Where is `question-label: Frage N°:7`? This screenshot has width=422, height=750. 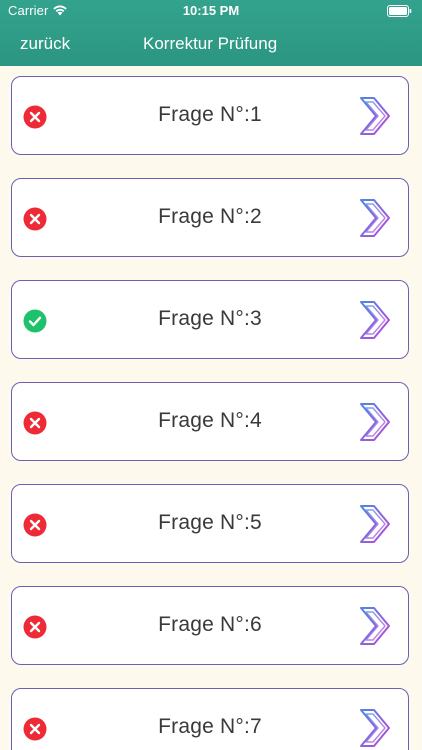 question-label: Frage N°:7 is located at coordinates (210, 726).